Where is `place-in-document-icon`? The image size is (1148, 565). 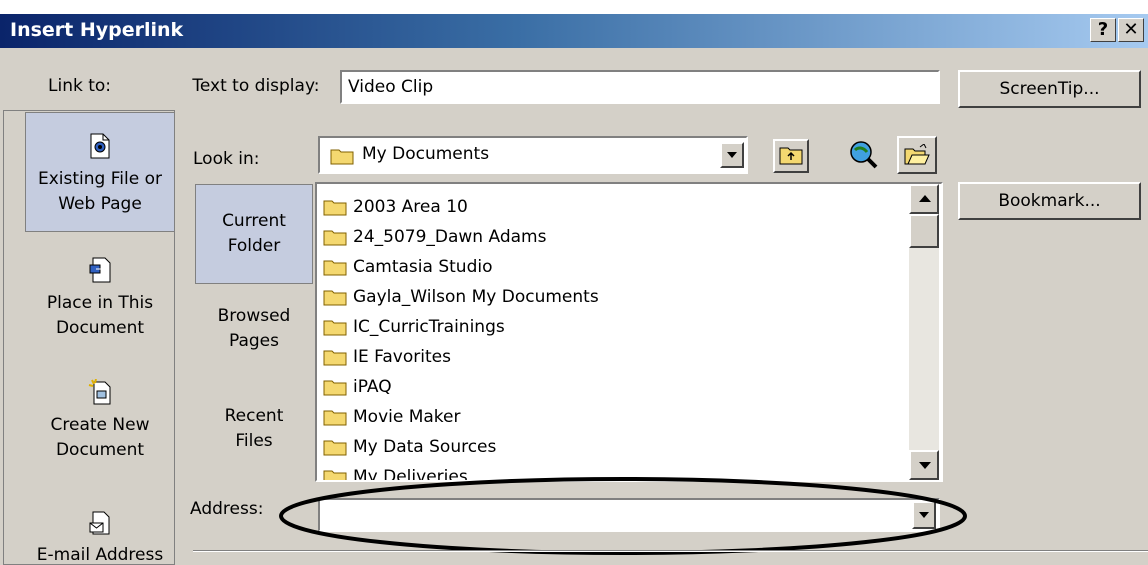 place-in-document-icon is located at coordinates (100, 270).